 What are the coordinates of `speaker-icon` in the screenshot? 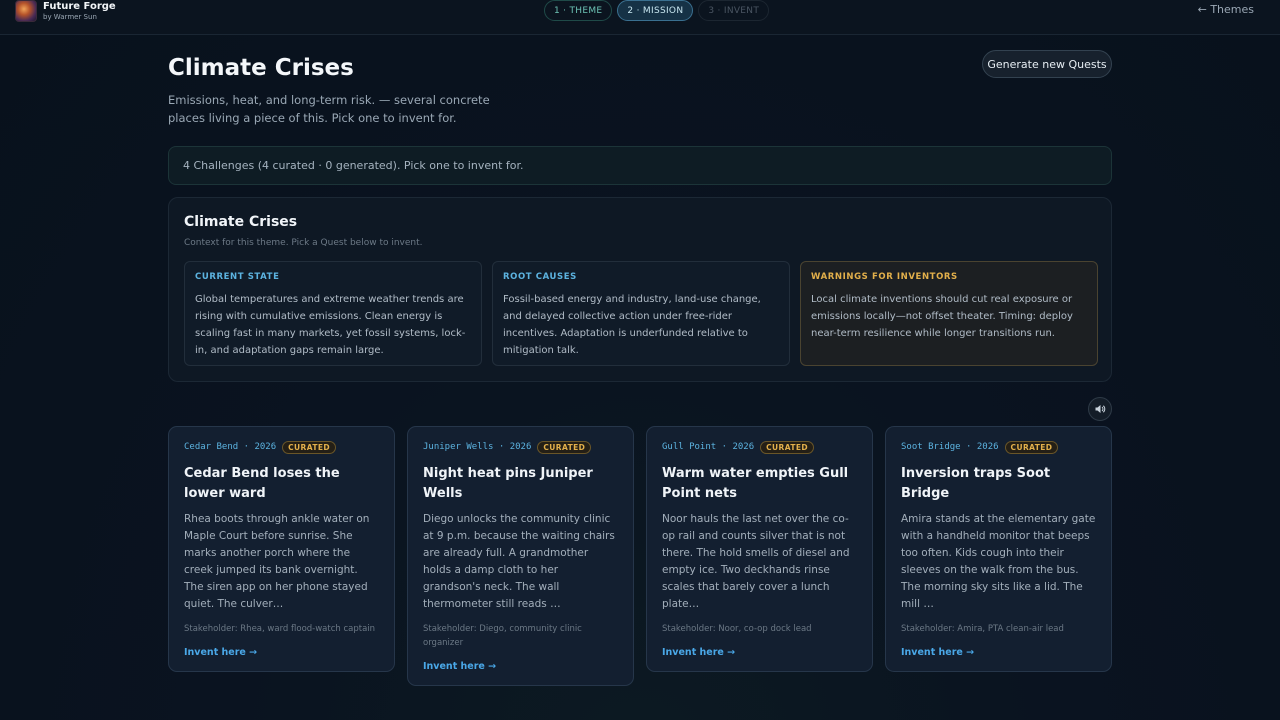 It's located at (1100, 409).